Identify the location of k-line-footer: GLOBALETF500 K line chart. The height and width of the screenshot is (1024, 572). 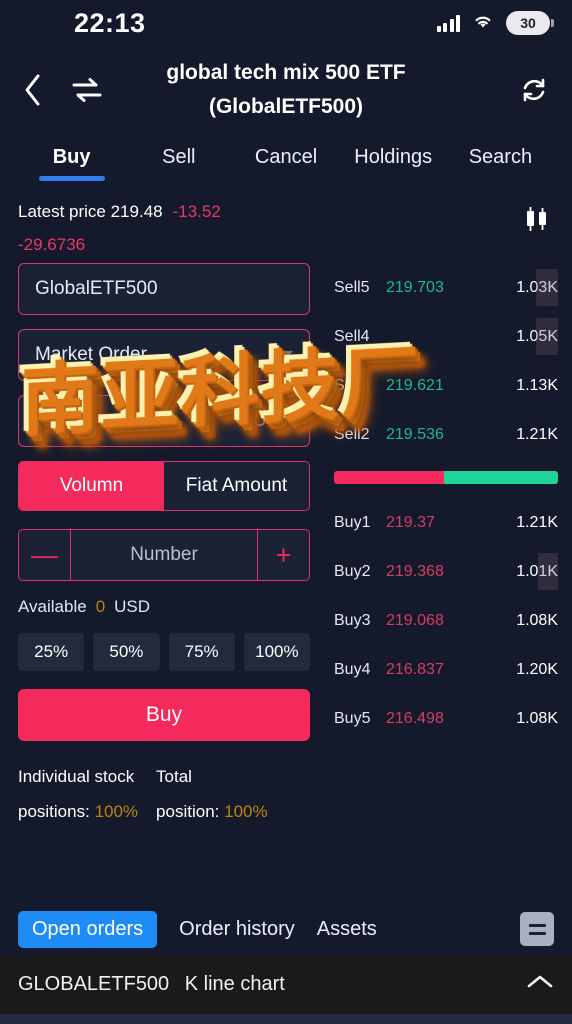
(286, 984).